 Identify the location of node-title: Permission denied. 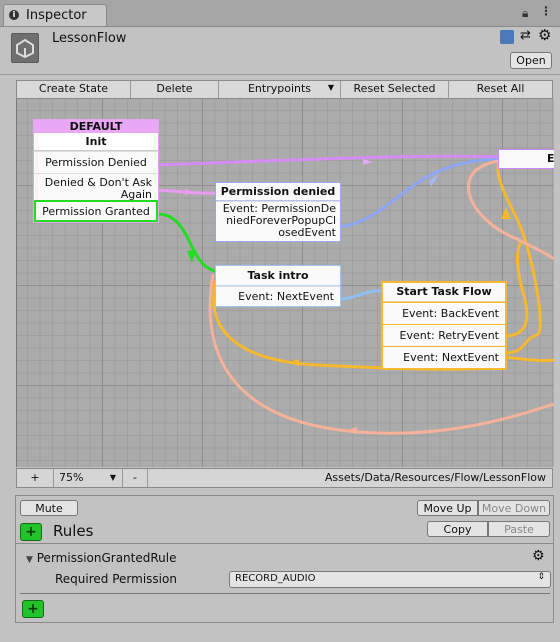
(278, 192).